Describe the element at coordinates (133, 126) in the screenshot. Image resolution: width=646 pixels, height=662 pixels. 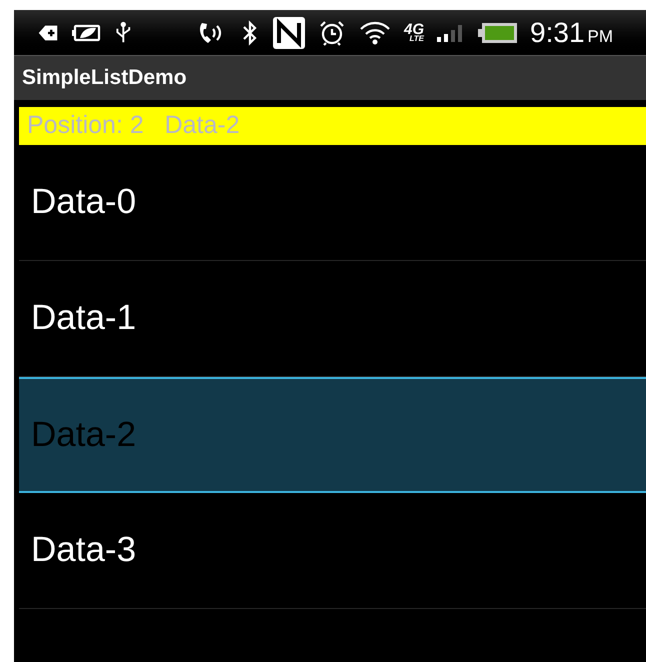
I see `banner-text: Position: 2 Data-2` at that location.